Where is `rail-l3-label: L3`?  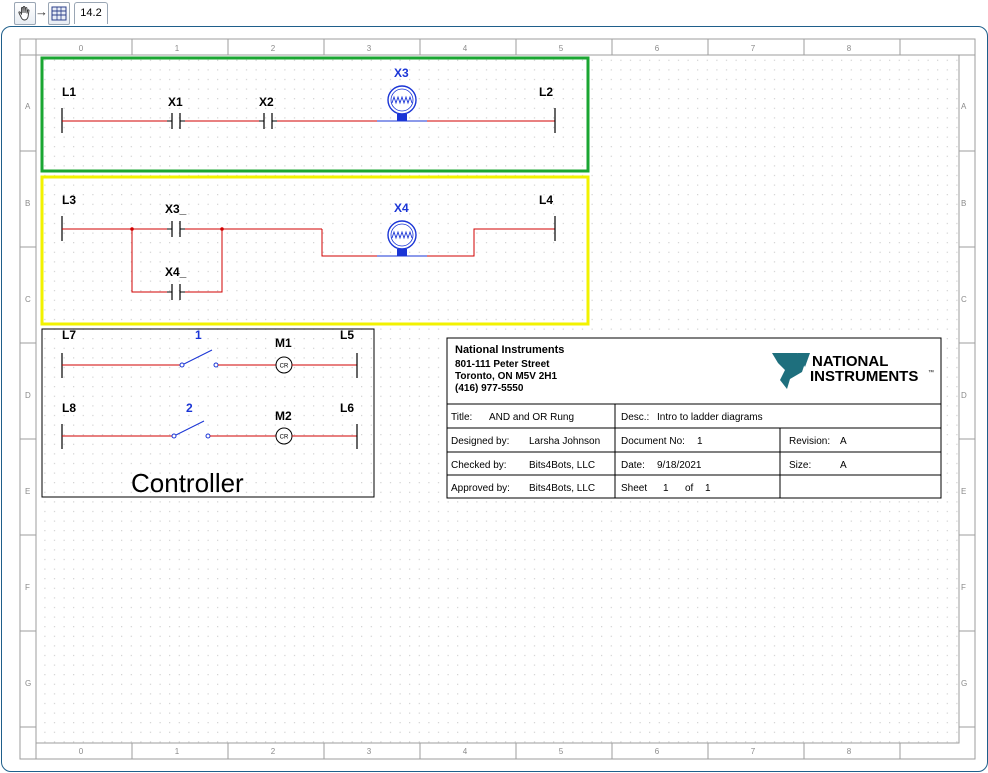 rail-l3-label: L3 is located at coordinates (69, 200).